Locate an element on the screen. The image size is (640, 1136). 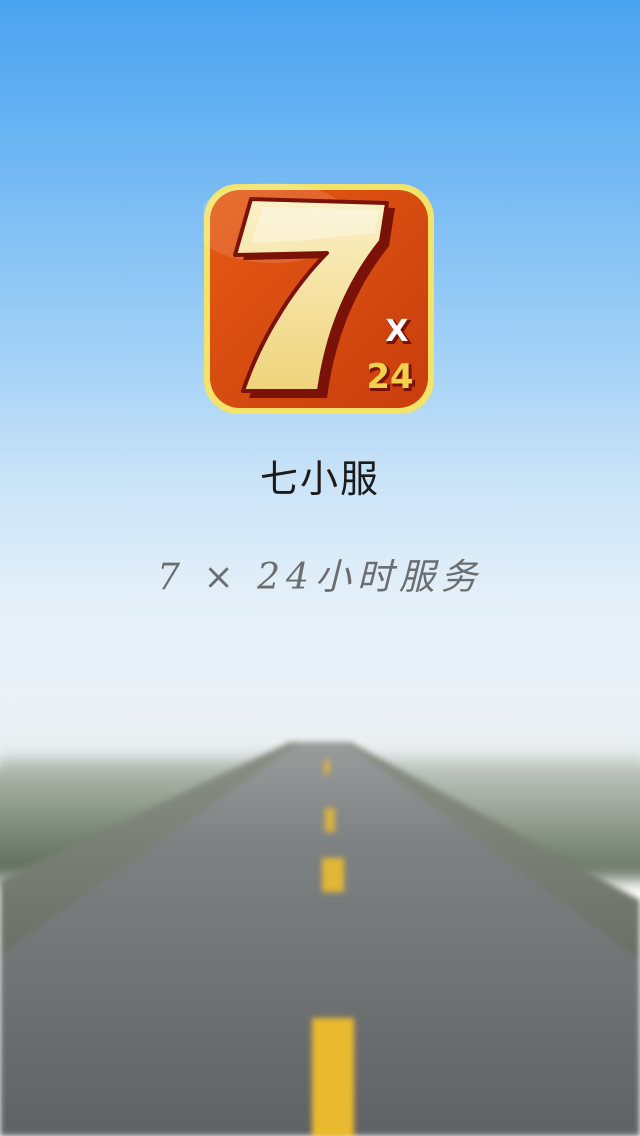
tagline: 7 × 24小时服务 is located at coordinates (320, 577).